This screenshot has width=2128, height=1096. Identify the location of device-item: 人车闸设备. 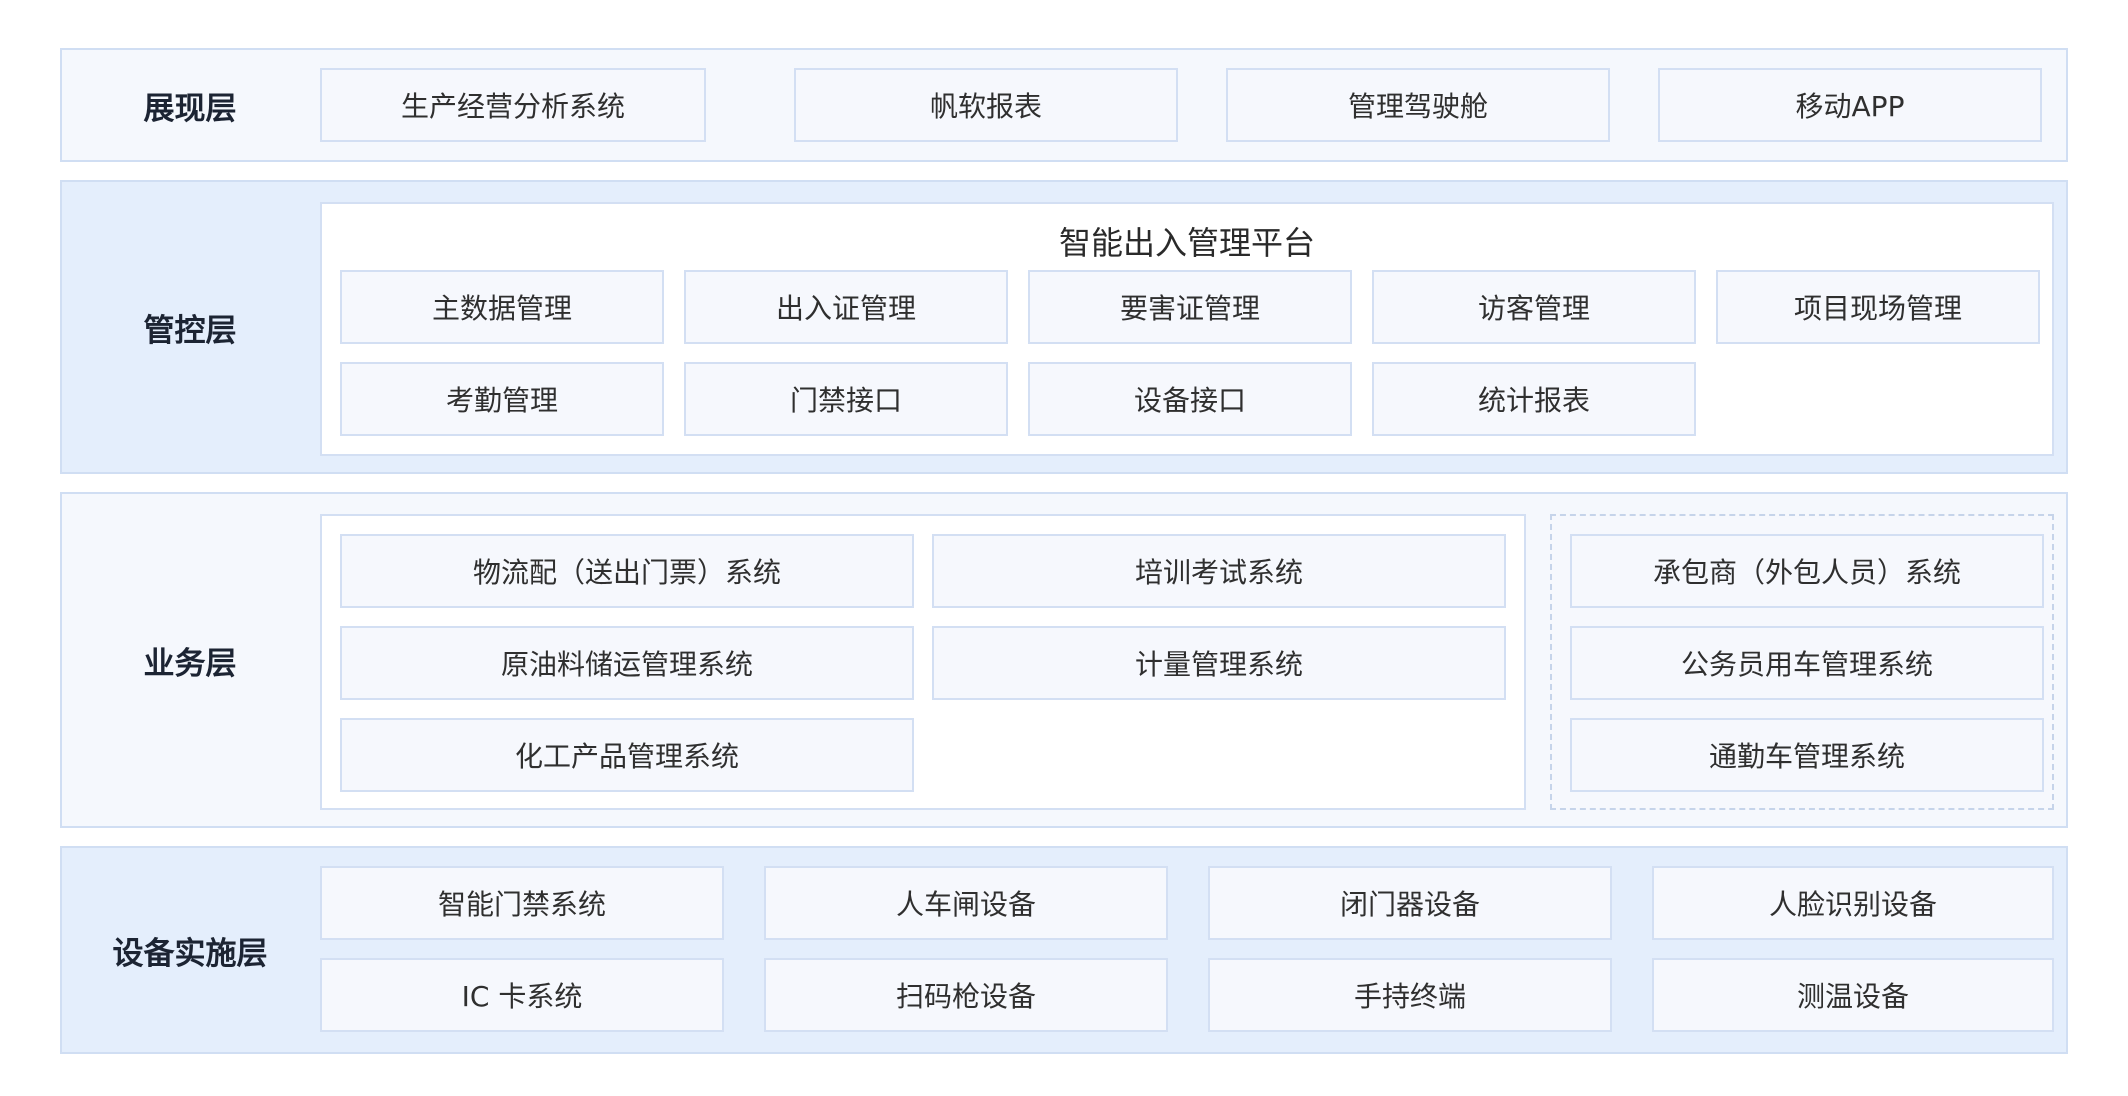
(966, 903).